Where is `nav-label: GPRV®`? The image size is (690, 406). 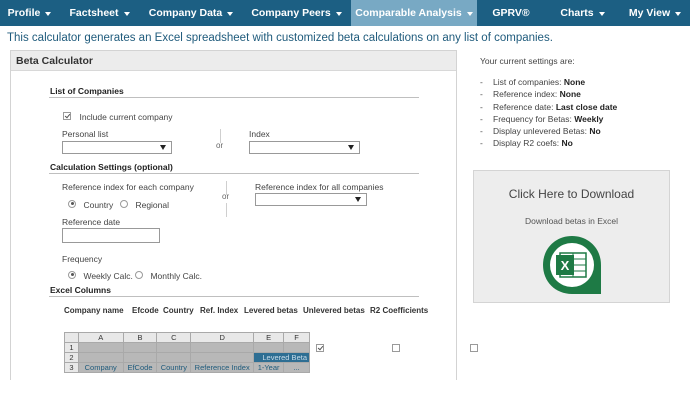
nav-label: GPRV® is located at coordinates (511, 13).